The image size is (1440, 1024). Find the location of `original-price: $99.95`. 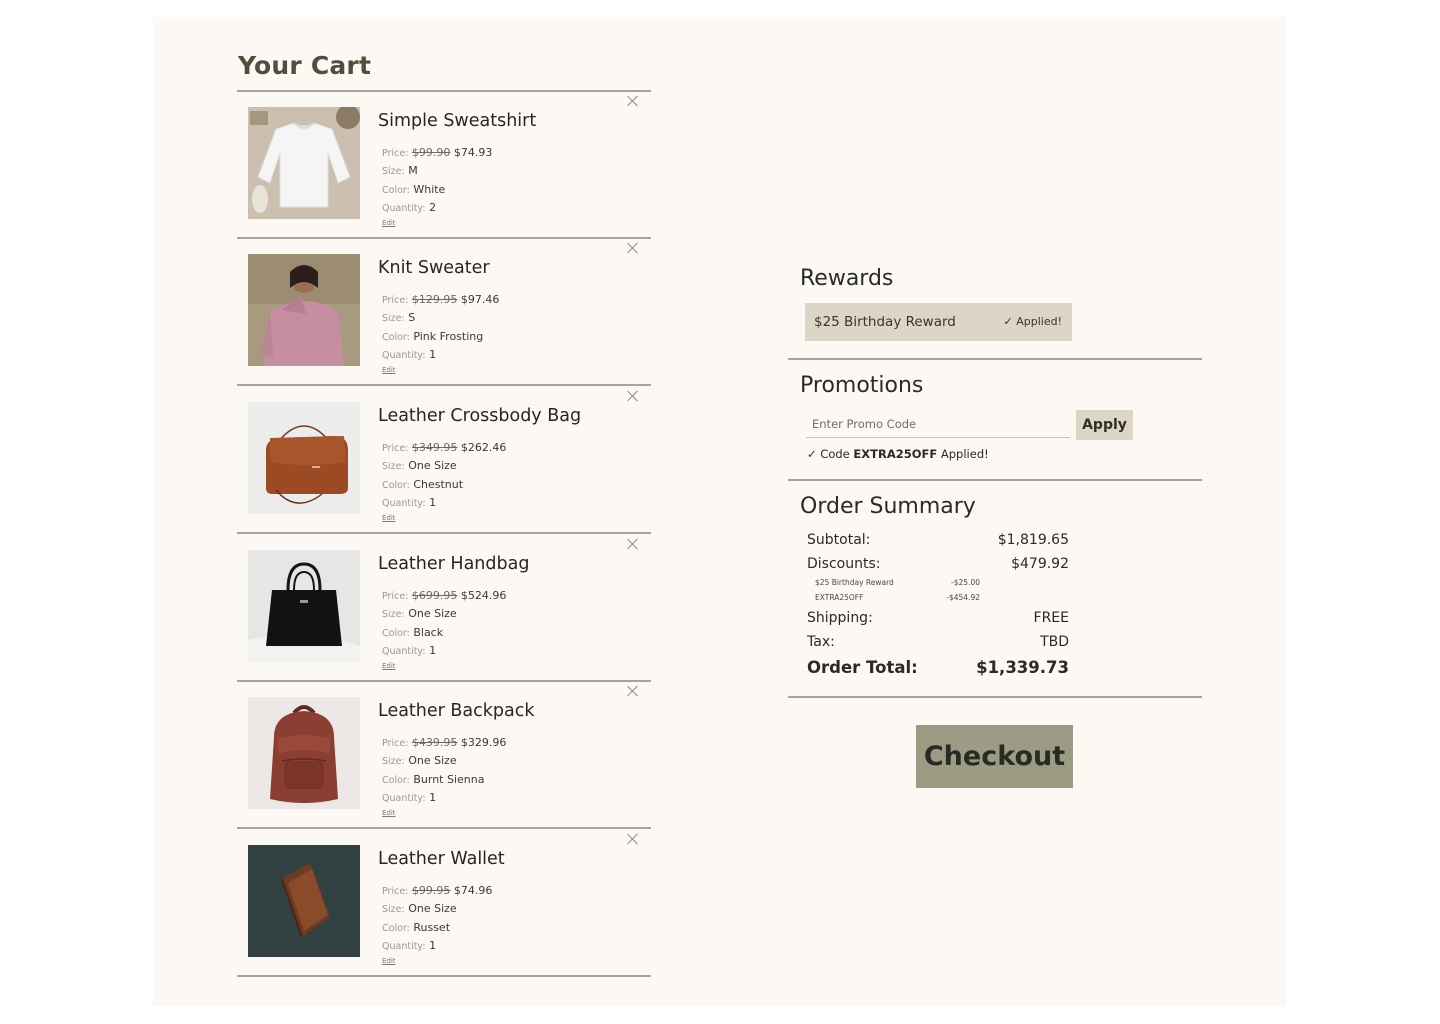

original-price: $99.95 is located at coordinates (431, 890).